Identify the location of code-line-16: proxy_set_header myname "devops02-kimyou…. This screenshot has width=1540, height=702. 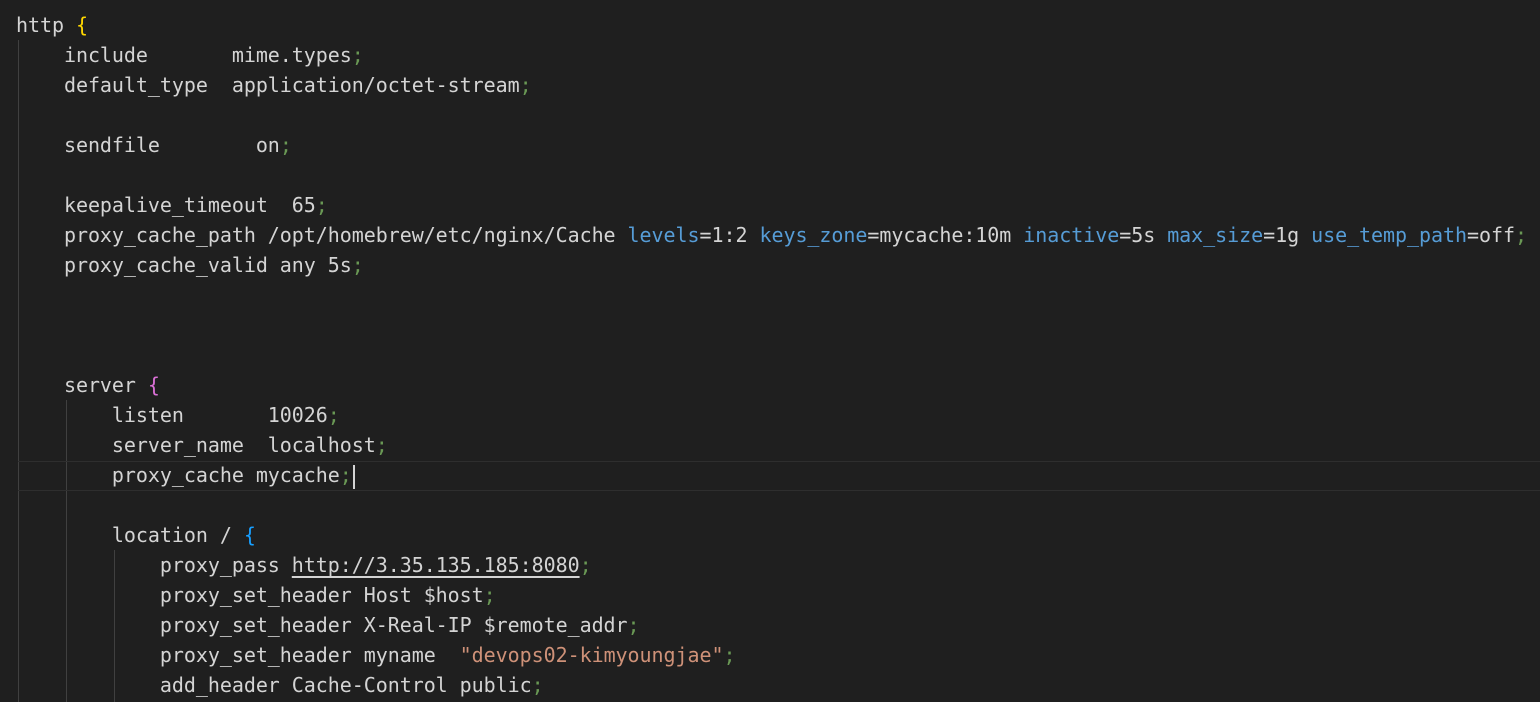
(376, 655).